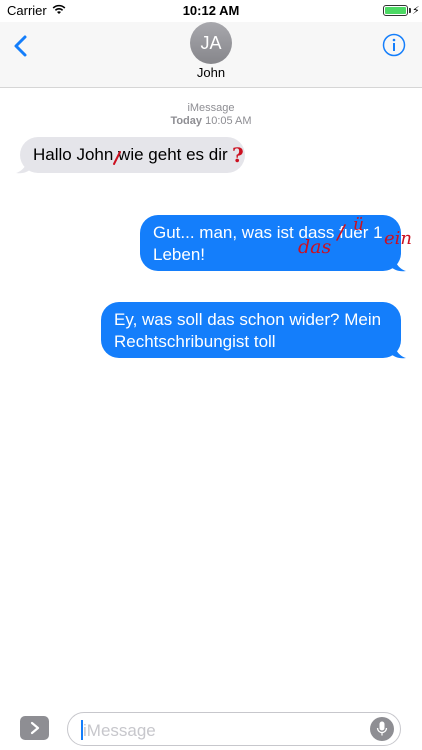 The image size is (422, 750). I want to click on battery-icon, so click(395, 10).